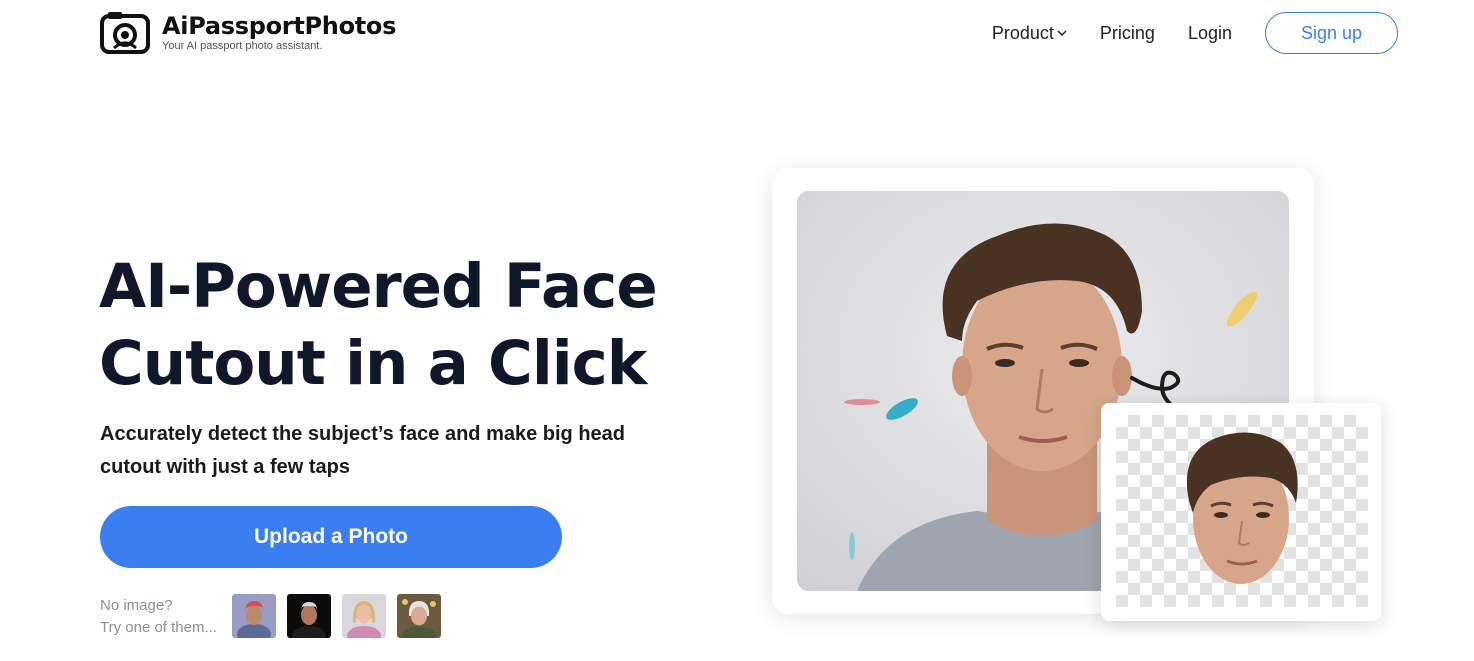  I want to click on nav-product: Product, so click(1029, 33).